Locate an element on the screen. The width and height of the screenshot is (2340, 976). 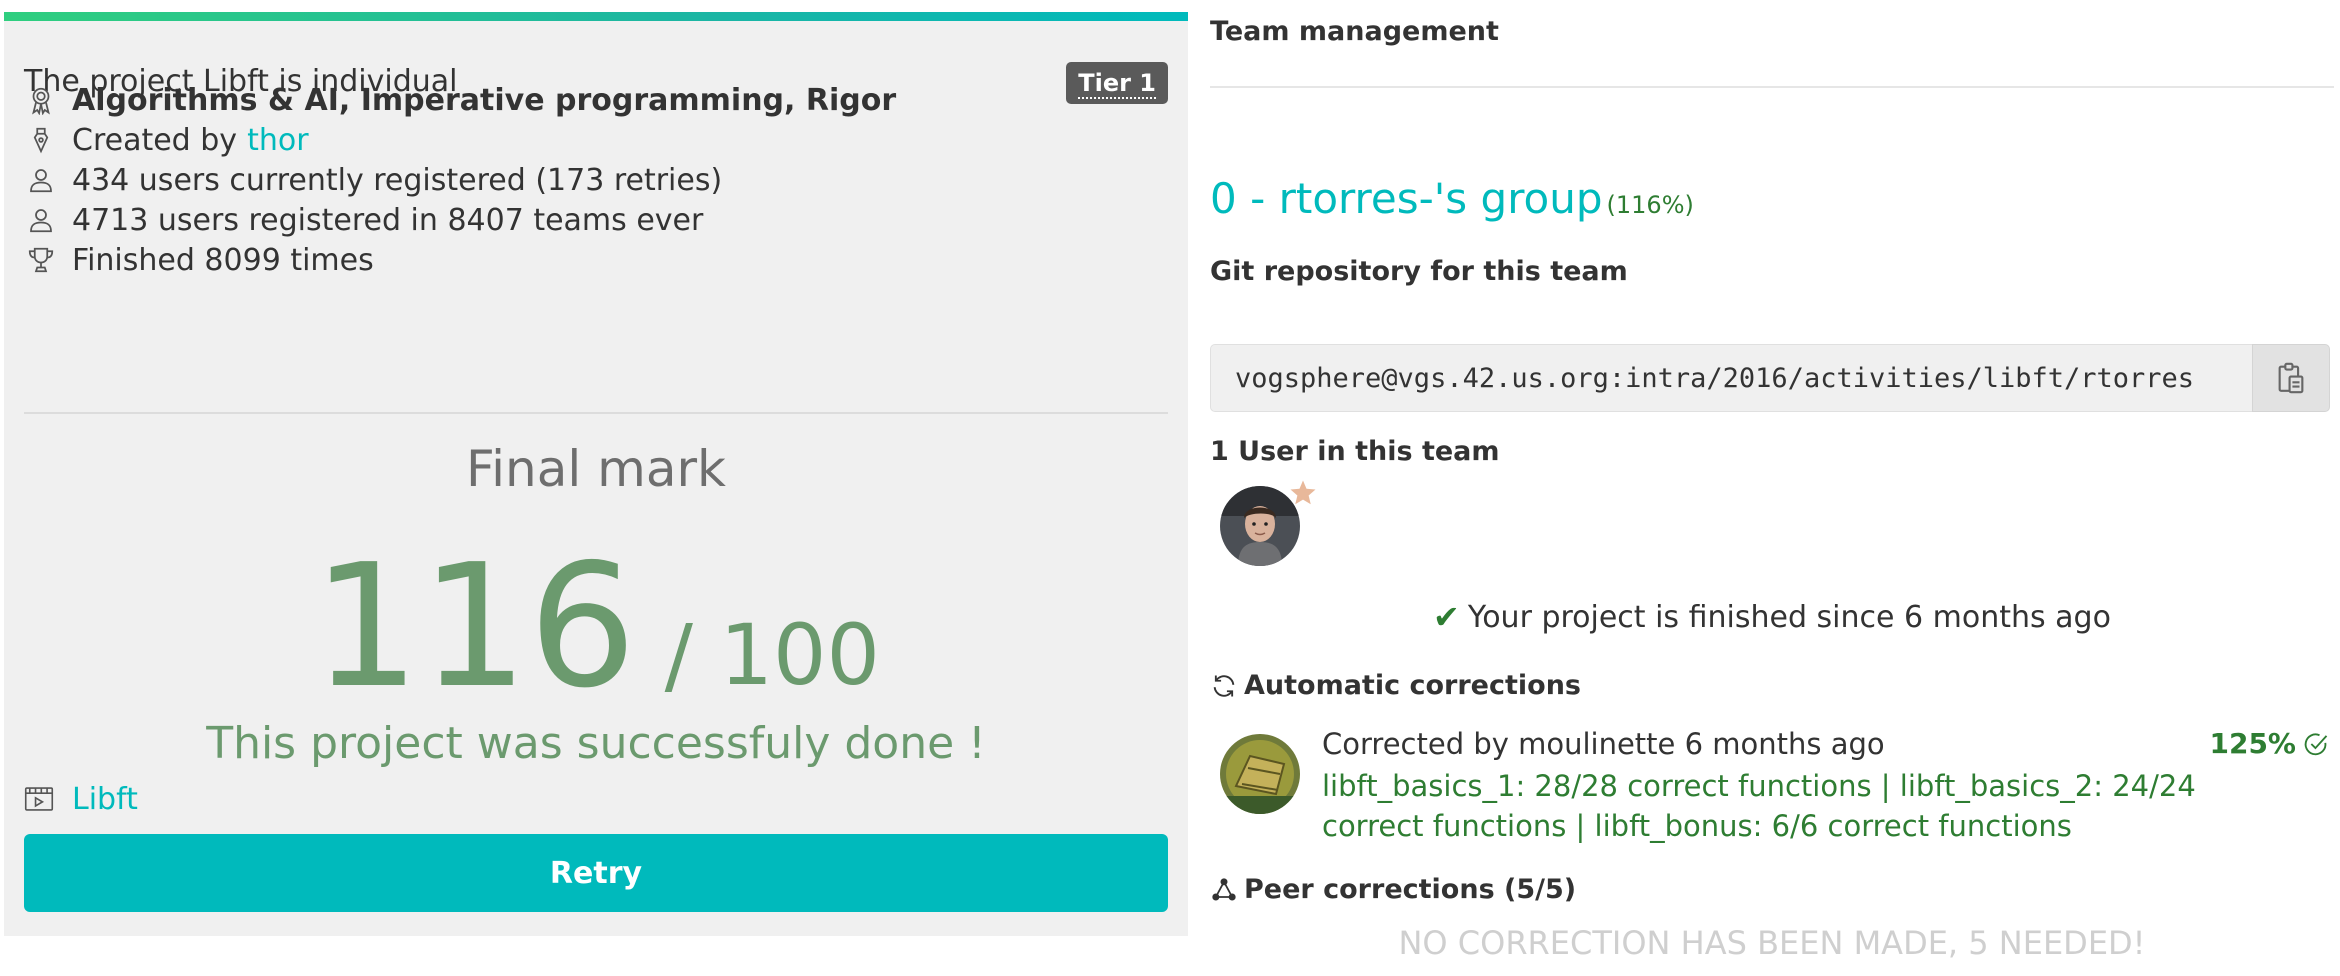
final-mark-label: Final mark is located at coordinates (596, 469).